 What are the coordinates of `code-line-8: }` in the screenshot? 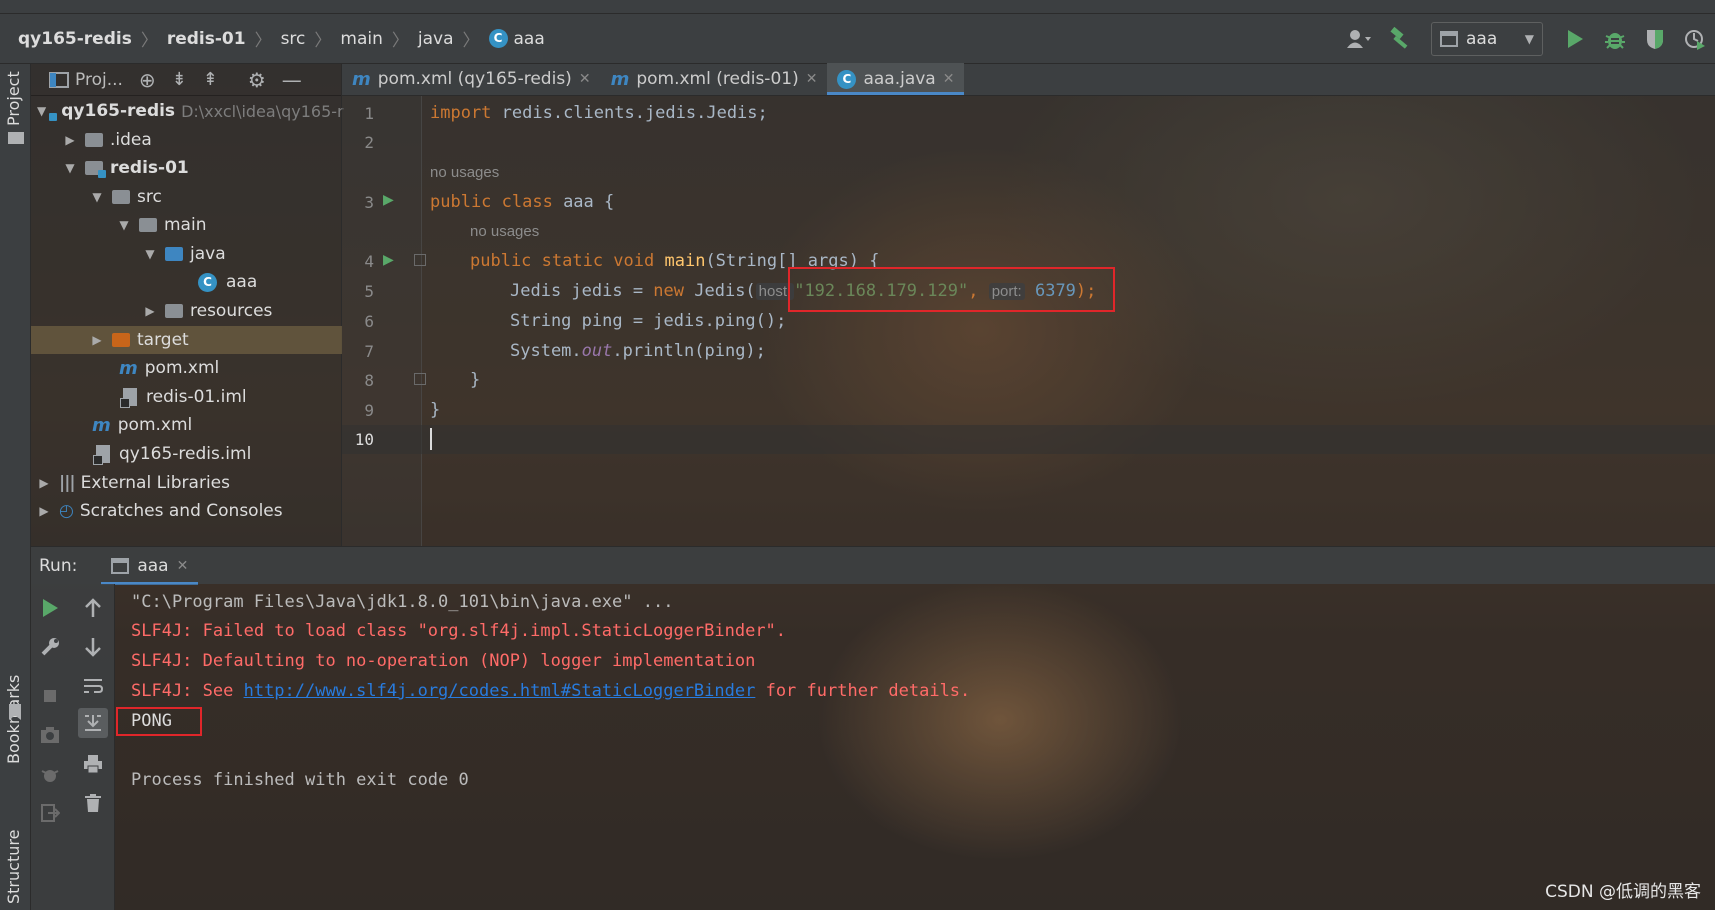 It's located at (475, 380).